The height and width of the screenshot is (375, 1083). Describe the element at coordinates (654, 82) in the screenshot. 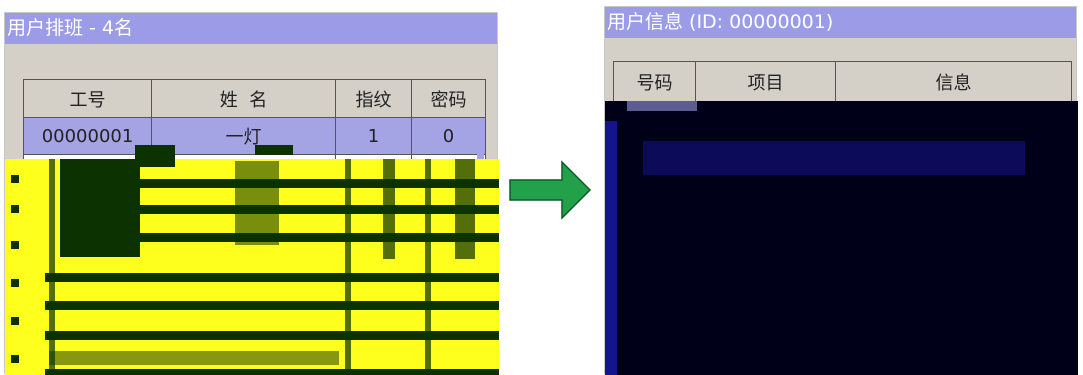

I see `column-header-number: 号码` at that location.